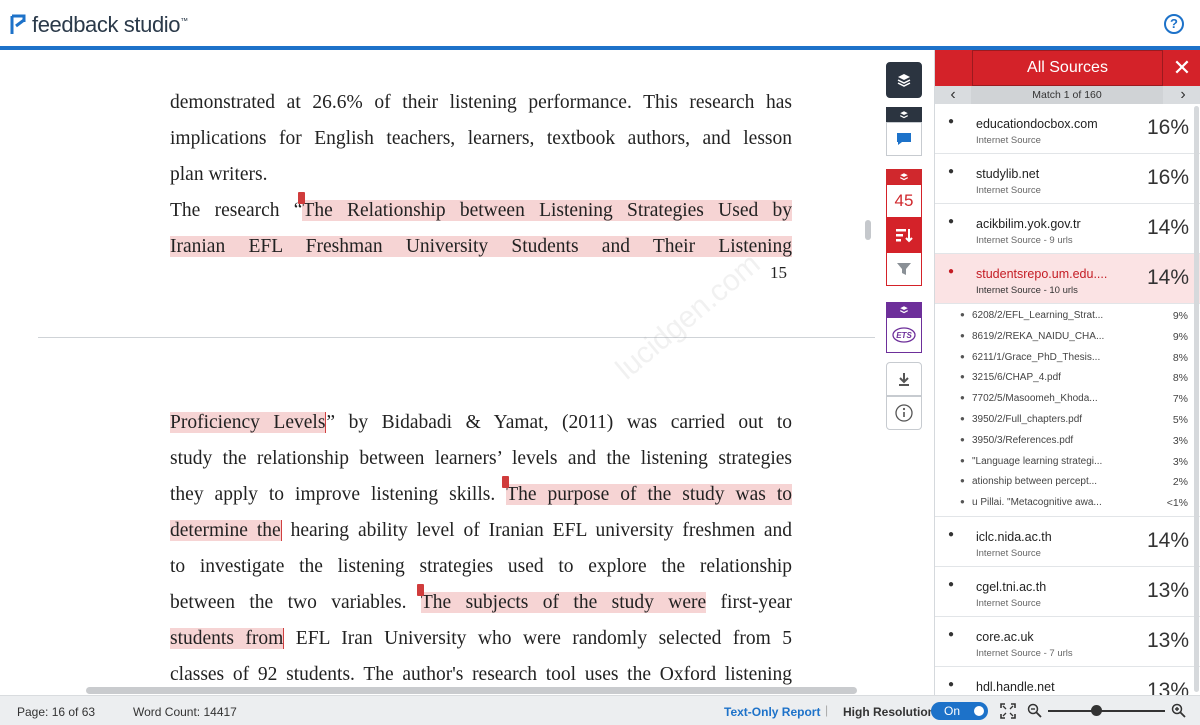  What do you see at coordinates (904, 335) in the screenshot?
I see `ets-button: ETS` at bounding box center [904, 335].